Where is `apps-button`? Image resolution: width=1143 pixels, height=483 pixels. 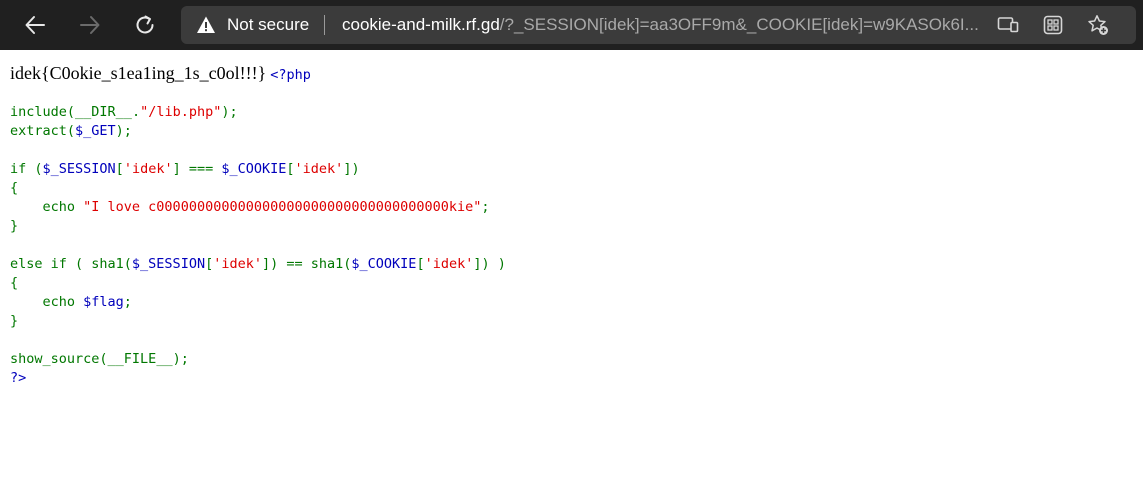 apps-button is located at coordinates (1053, 25).